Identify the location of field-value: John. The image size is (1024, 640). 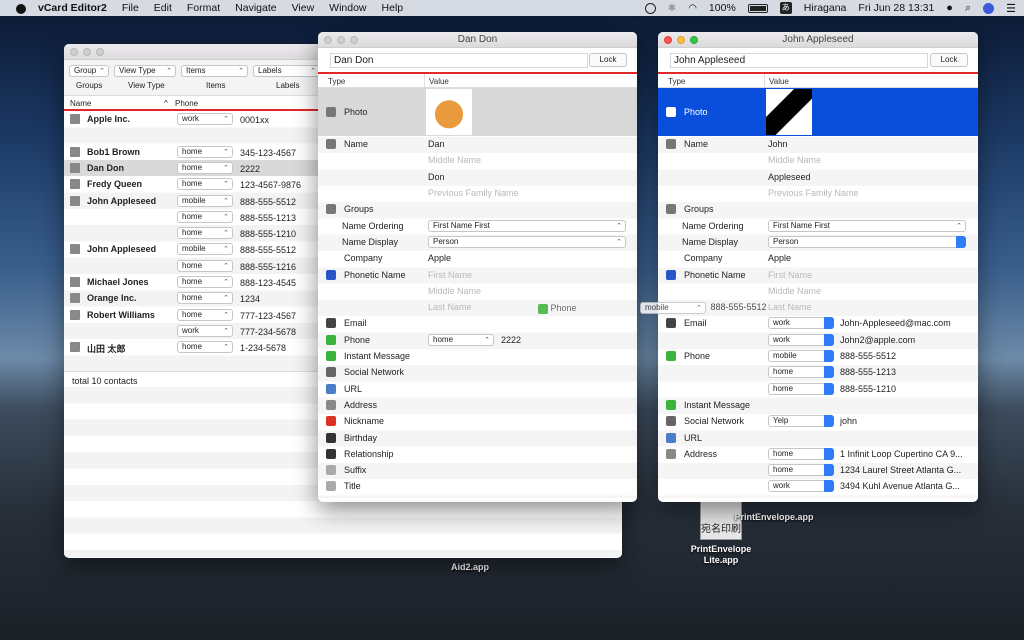
(778, 144).